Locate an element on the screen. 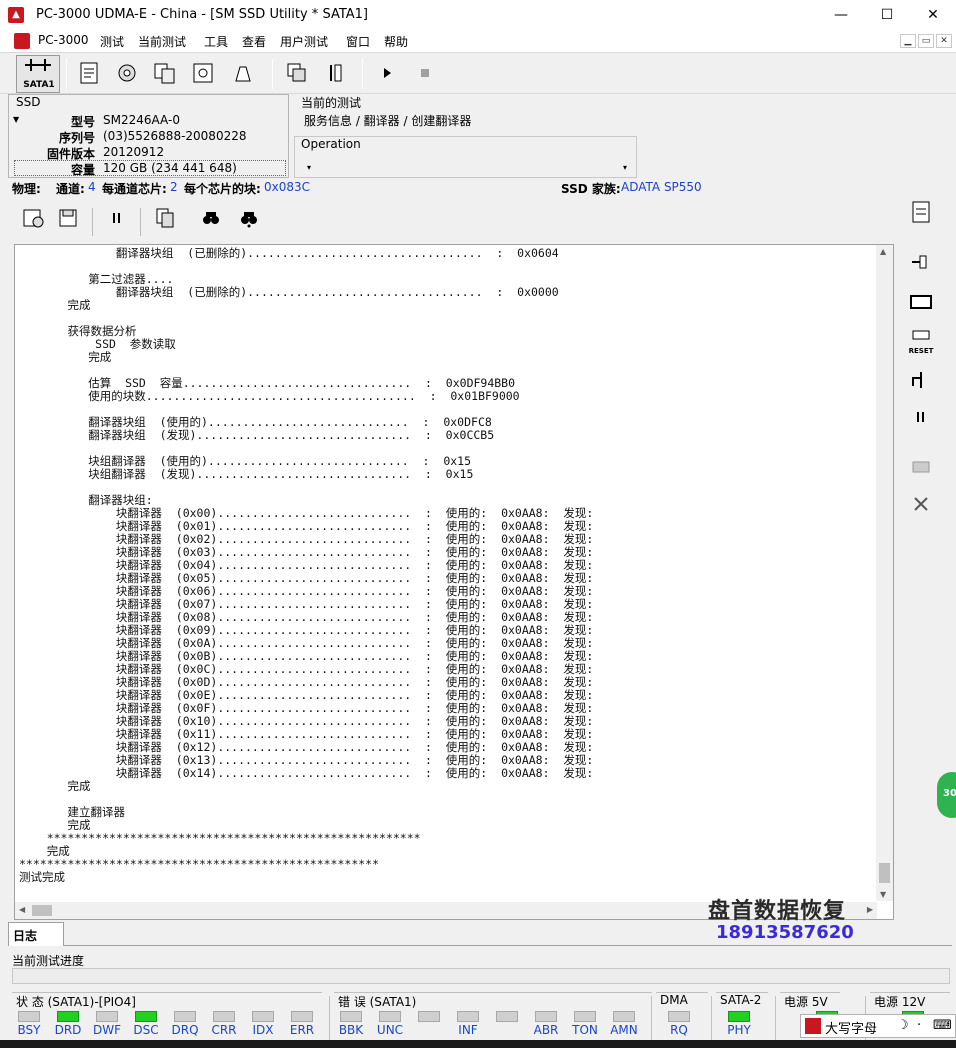 Image resolution: width=956 pixels, height=1048 pixels. menu-pc3000: PC-3000 is located at coordinates (63, 40).